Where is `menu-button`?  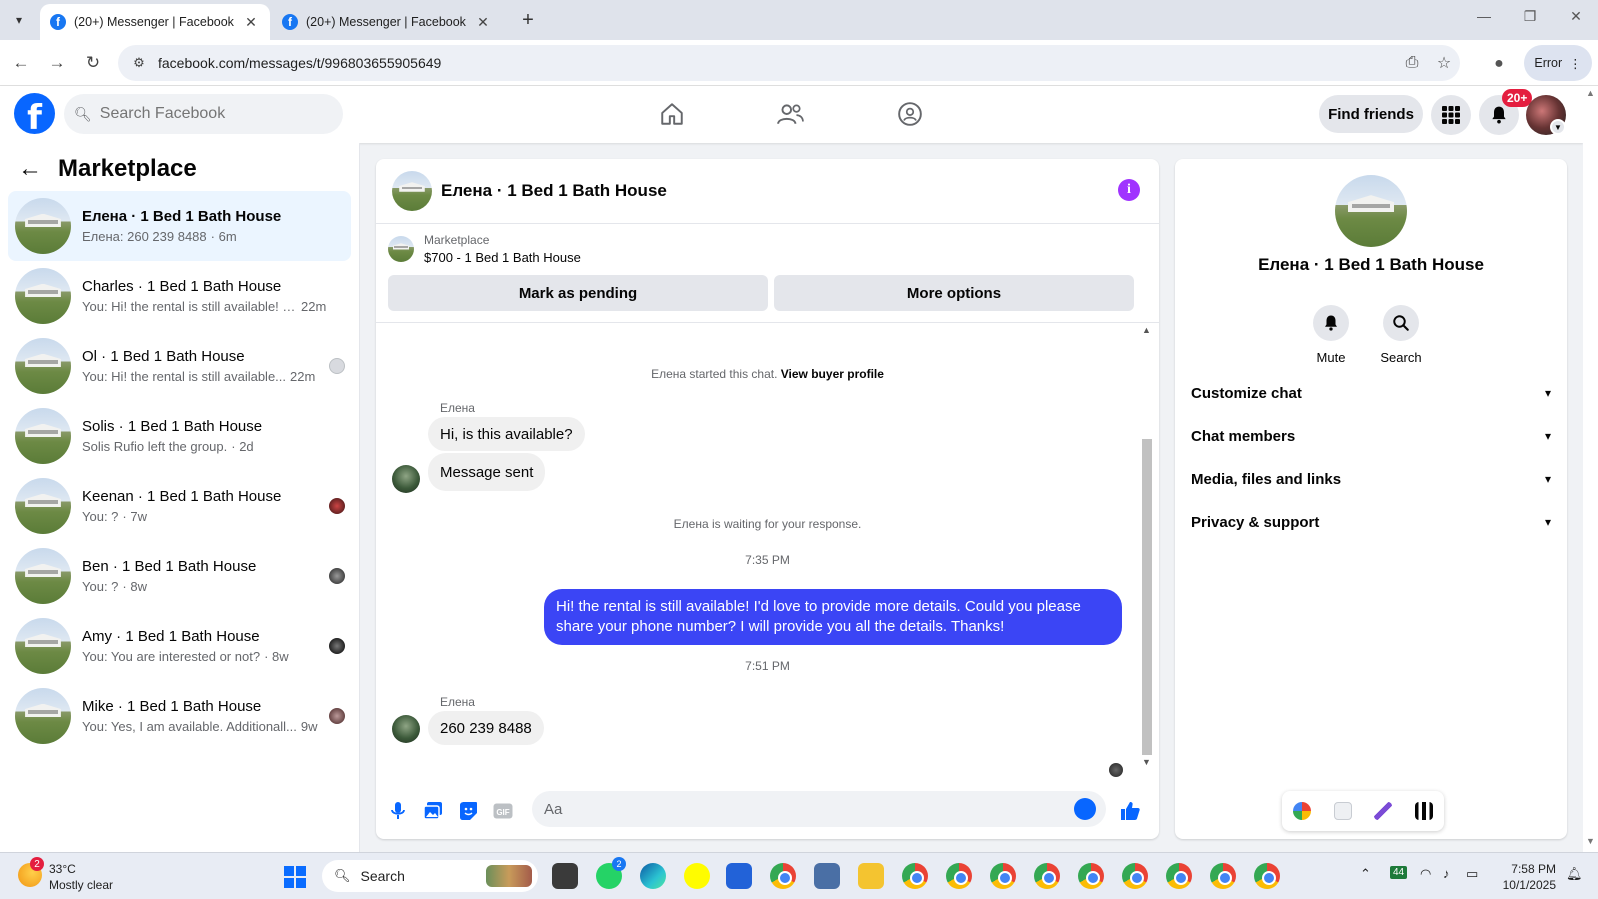
menu-button is located at coordinates (1451, 115).